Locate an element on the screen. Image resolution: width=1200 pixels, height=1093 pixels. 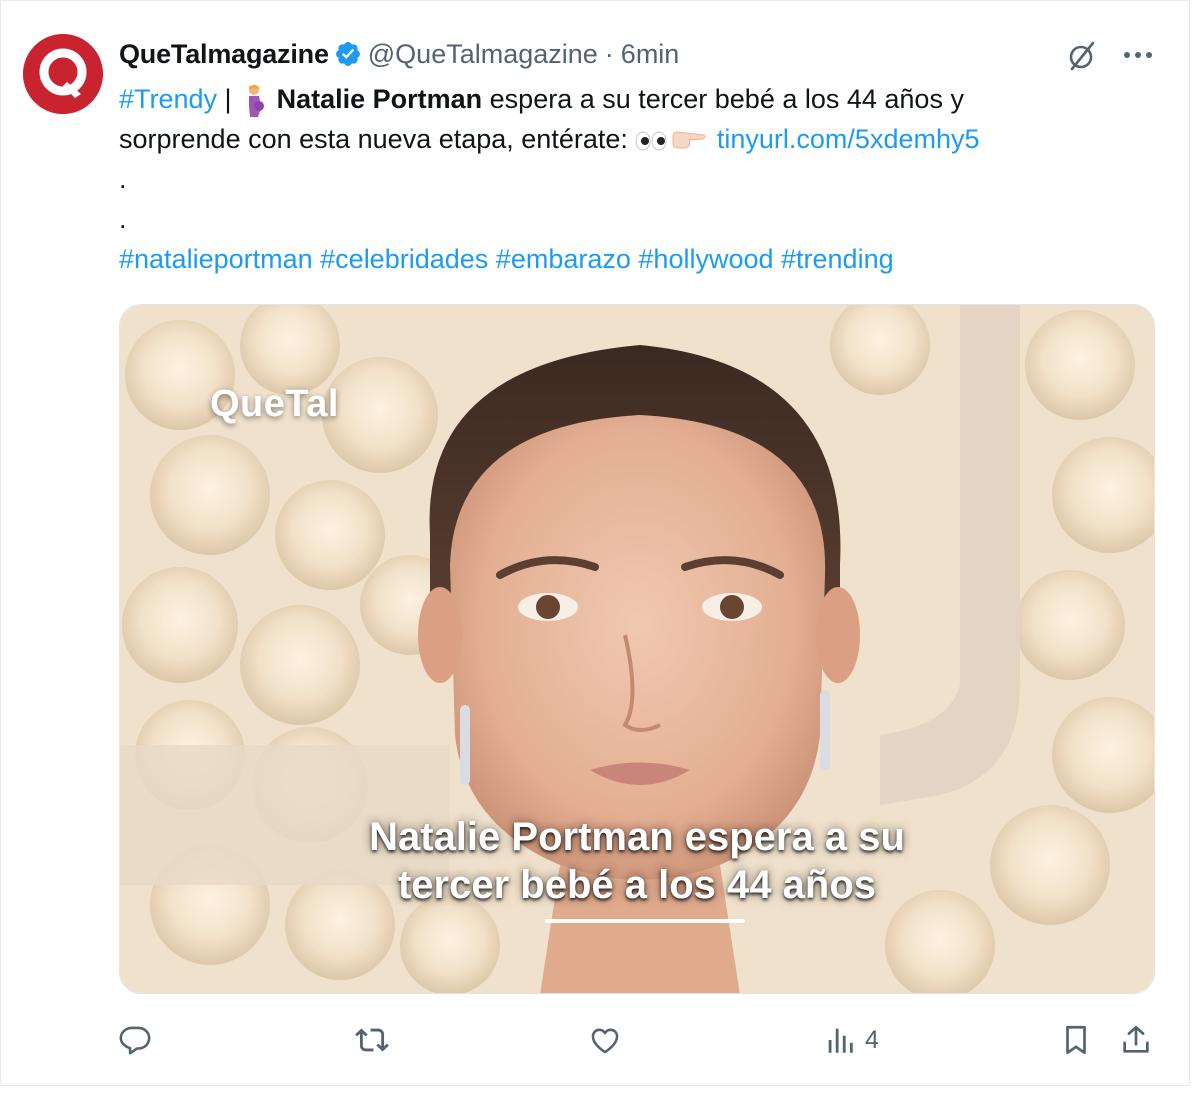
share-button is located at coordinates (1136, 1040).